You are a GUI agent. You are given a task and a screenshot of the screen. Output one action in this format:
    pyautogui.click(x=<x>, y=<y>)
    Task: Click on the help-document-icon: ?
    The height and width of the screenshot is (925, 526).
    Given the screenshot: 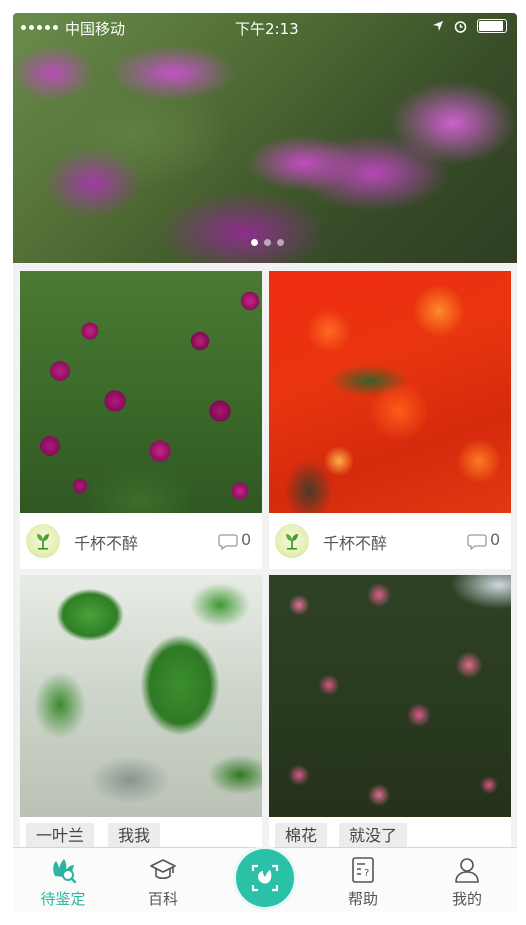 What is the action you would take?
    pyautogui.click(x=363, y=870)
    